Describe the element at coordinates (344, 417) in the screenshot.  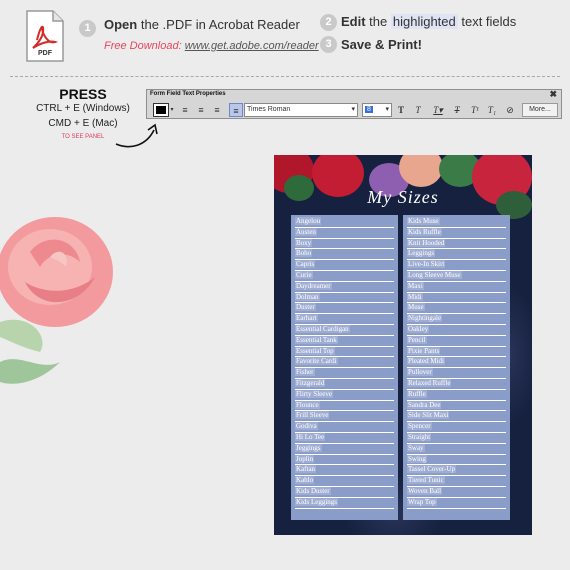
I see `size-field: Frill Sleeve` at that location.